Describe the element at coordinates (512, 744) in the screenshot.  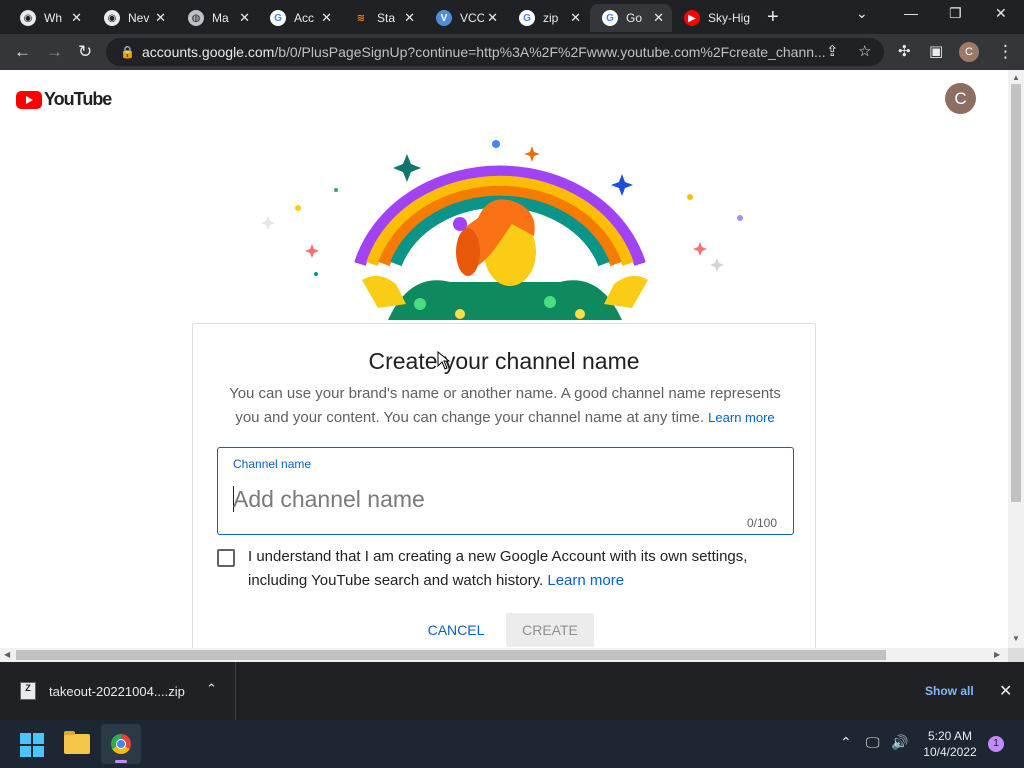
I see `windows-taskbar: ⌃ 🖵 🔊 5:20 AM 10/4/2022 1` at that location.